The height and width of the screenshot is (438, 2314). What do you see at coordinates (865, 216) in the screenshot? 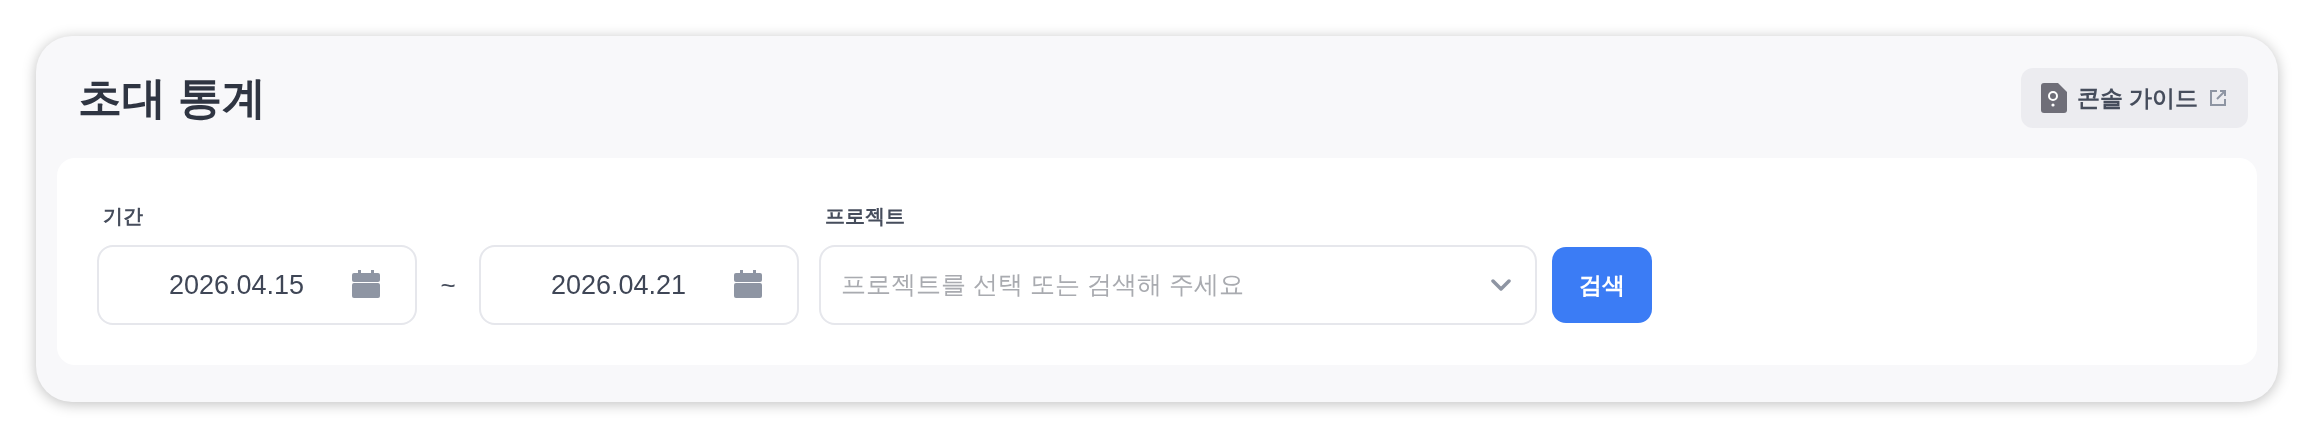
I see `field-label: 프로젝트` at bounding box center [865, 216].